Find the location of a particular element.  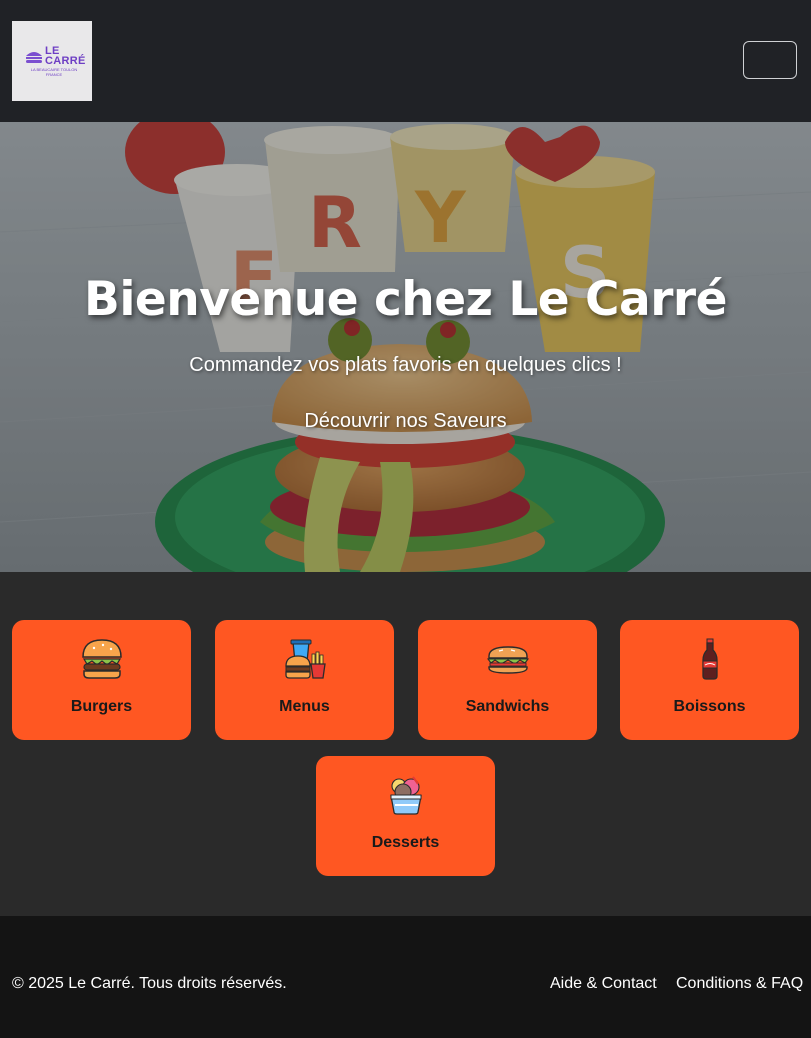

logo-wordmark: LE CARRÉ is located at coordinates (65, 56).